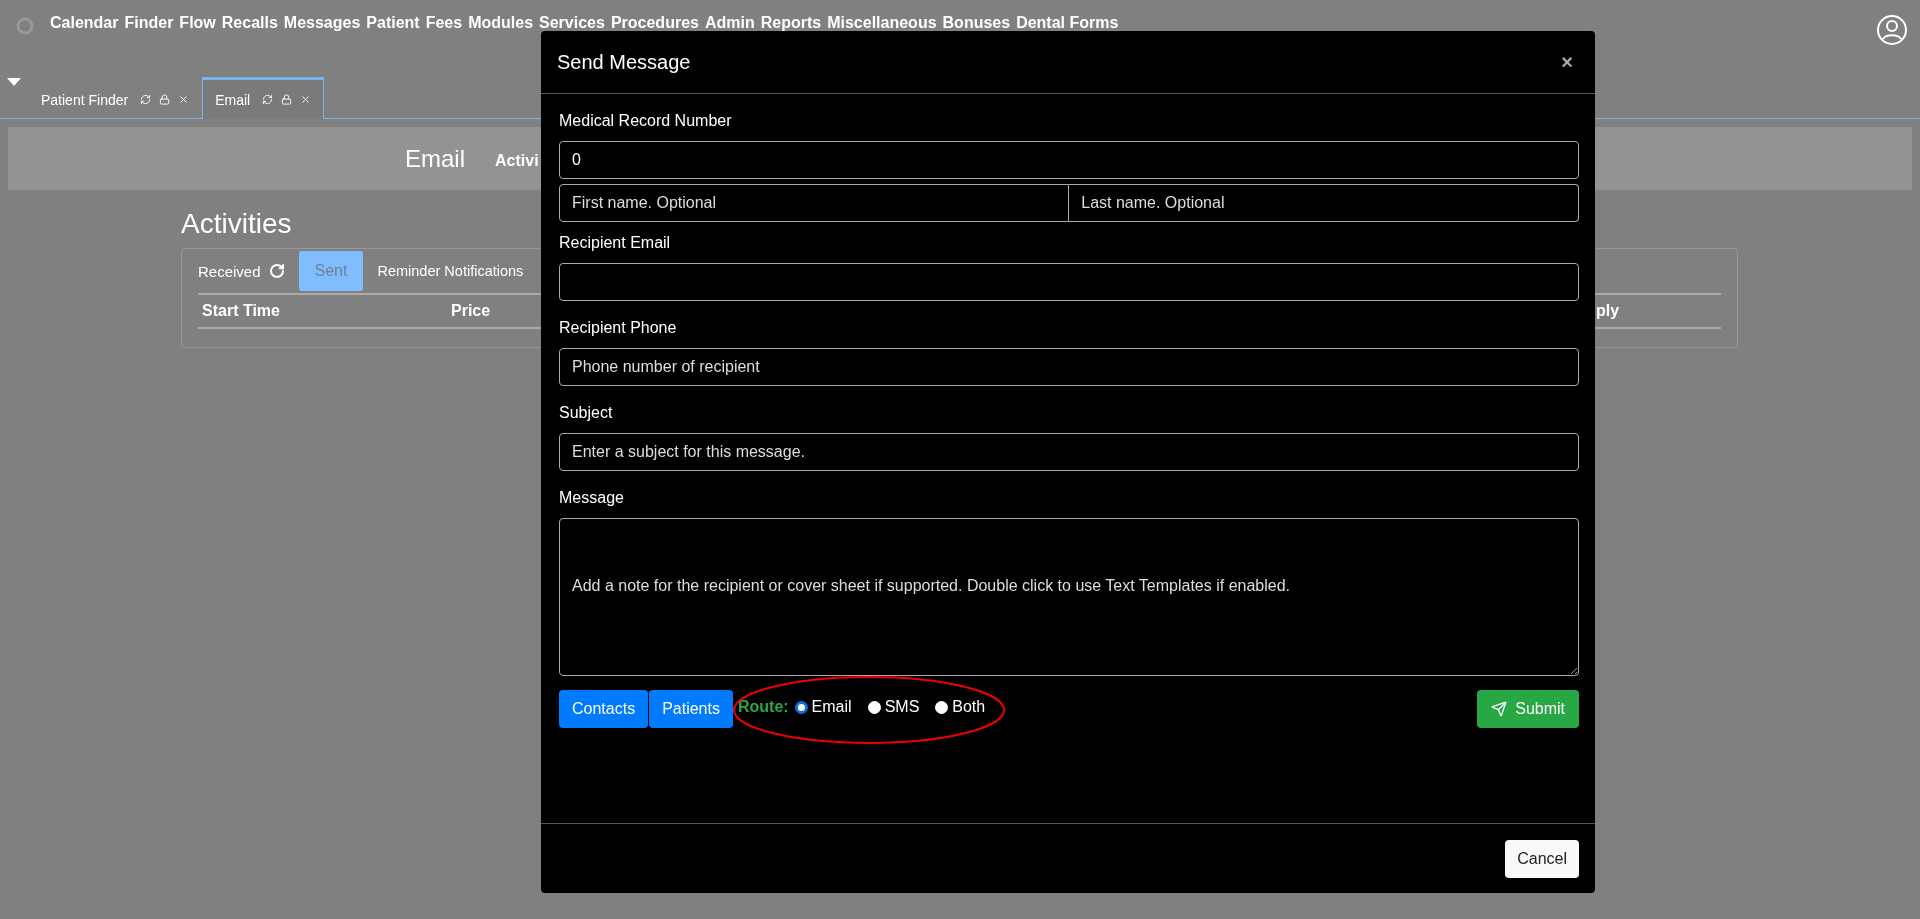 The height and width of the screenshot is (919, 1920). I want to click on subject-field: Enter a subject for this message., so click(1069, 452).